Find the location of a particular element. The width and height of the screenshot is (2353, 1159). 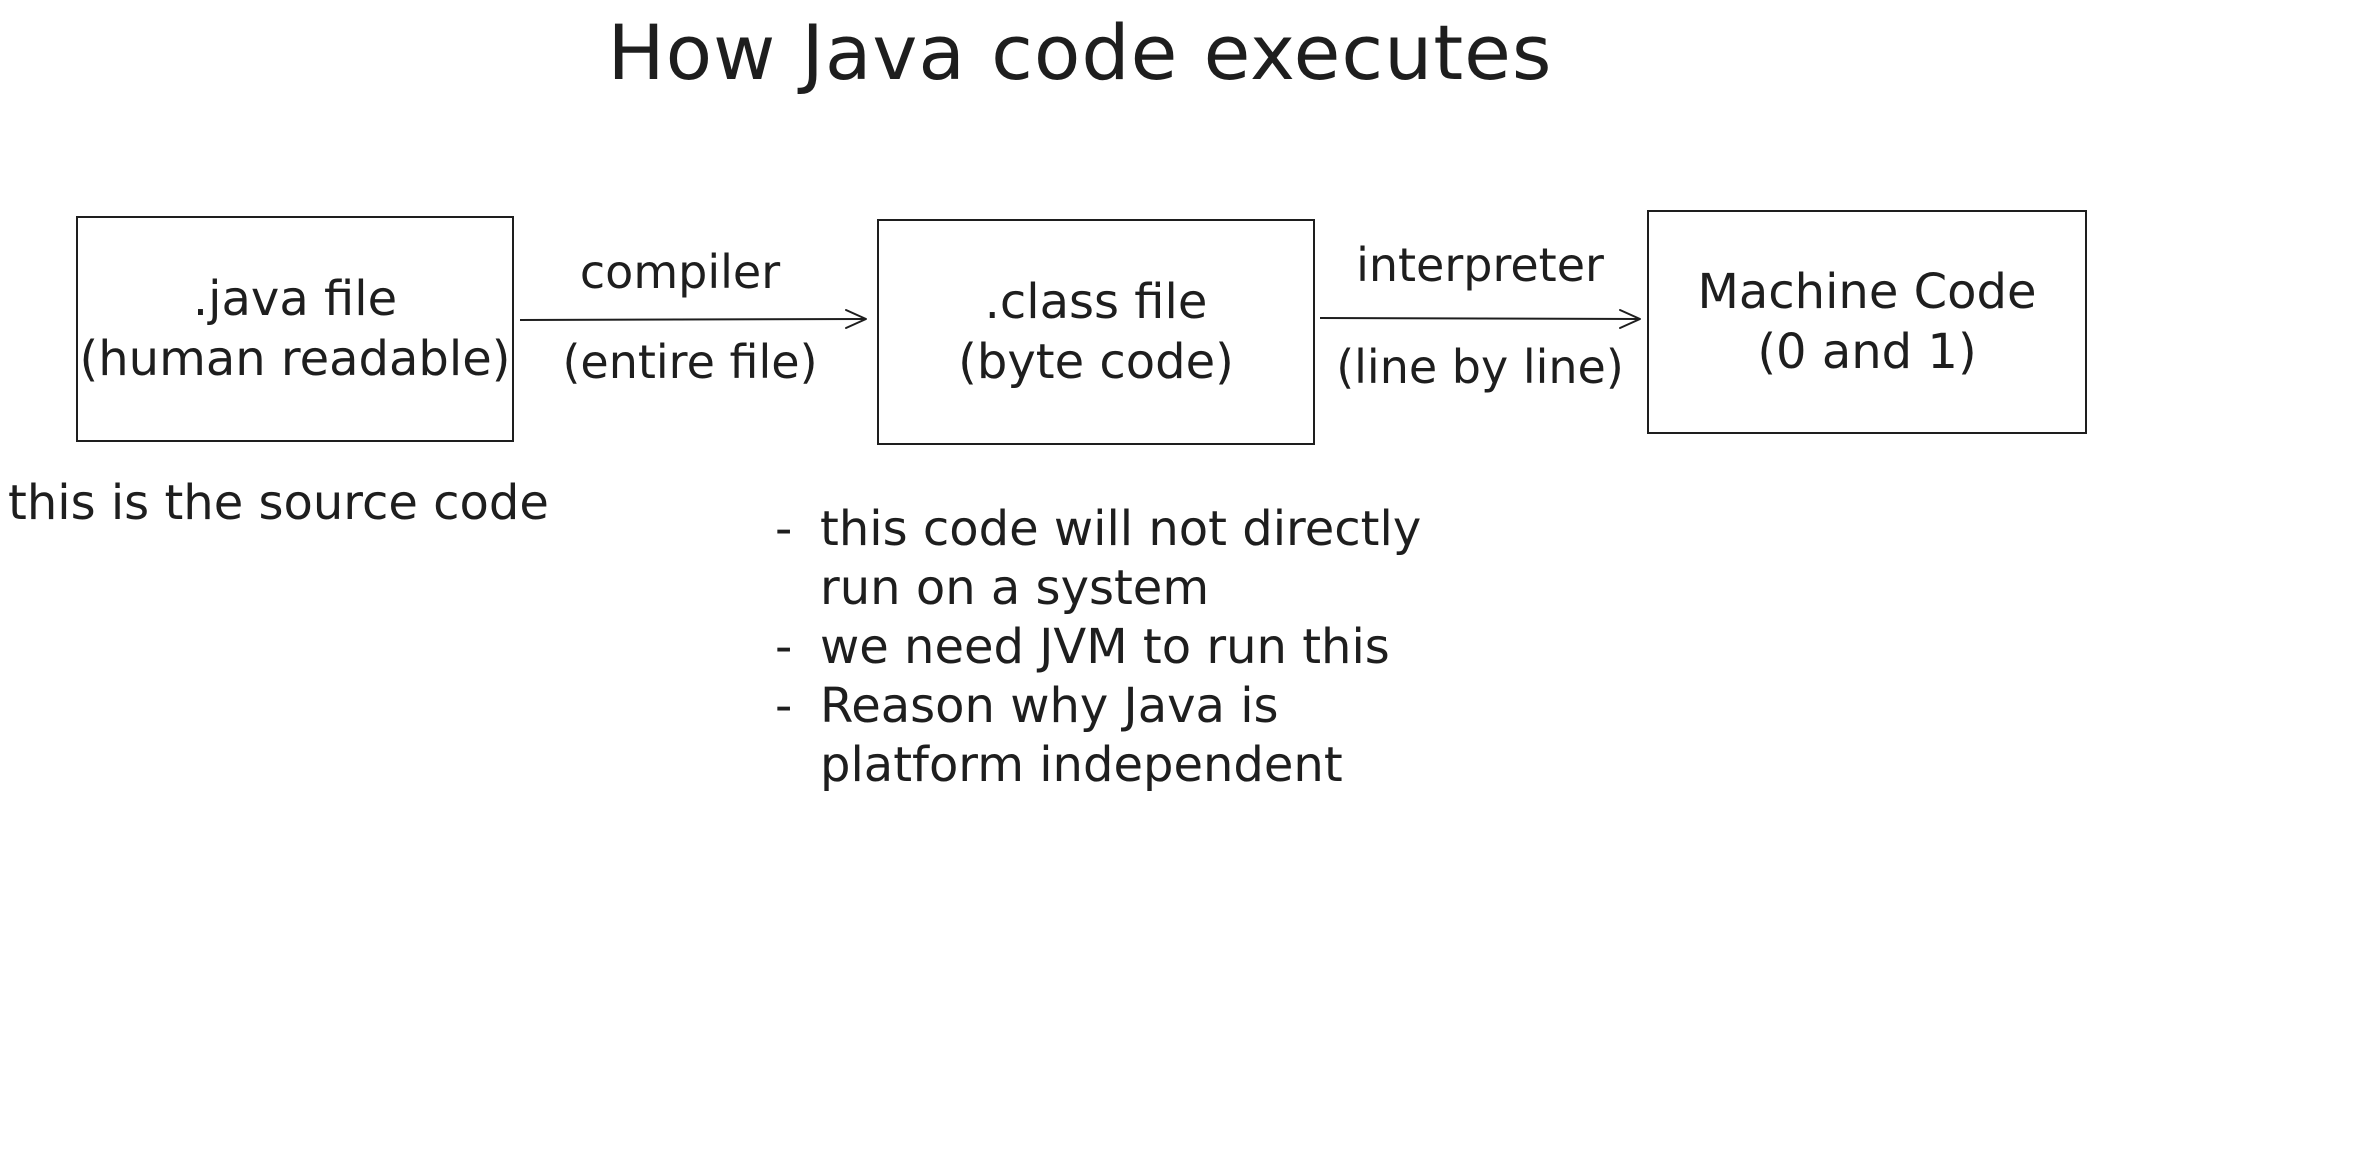

bullet-item: - we need JVM to run this is located at coordinates (1098, 647).